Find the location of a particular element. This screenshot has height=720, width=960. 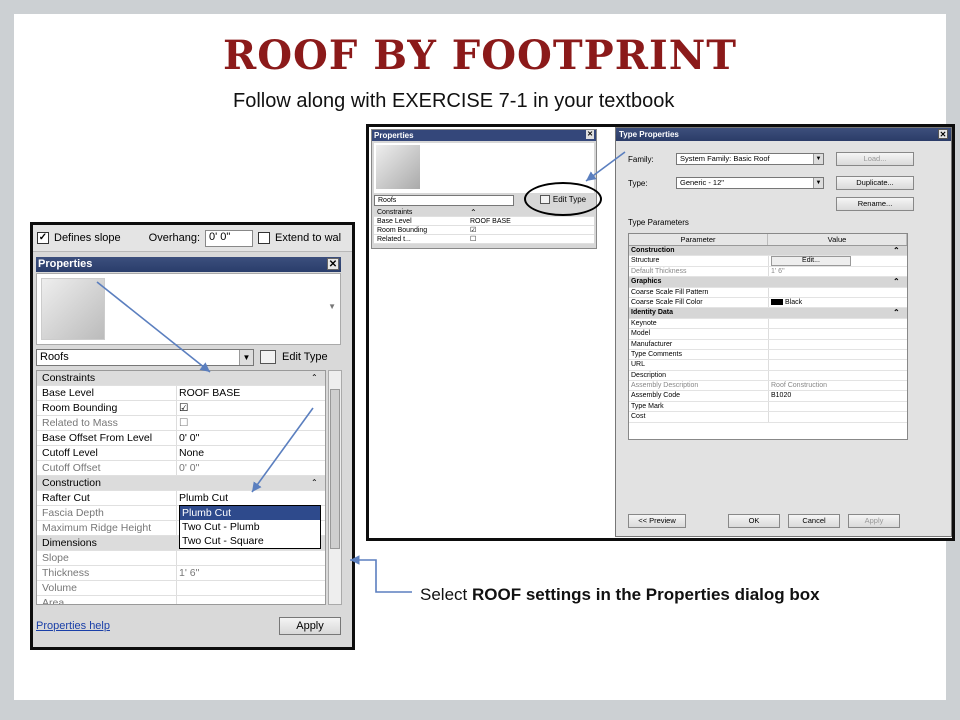

property-row: Manufacturer is located at coordinates (768, 344).